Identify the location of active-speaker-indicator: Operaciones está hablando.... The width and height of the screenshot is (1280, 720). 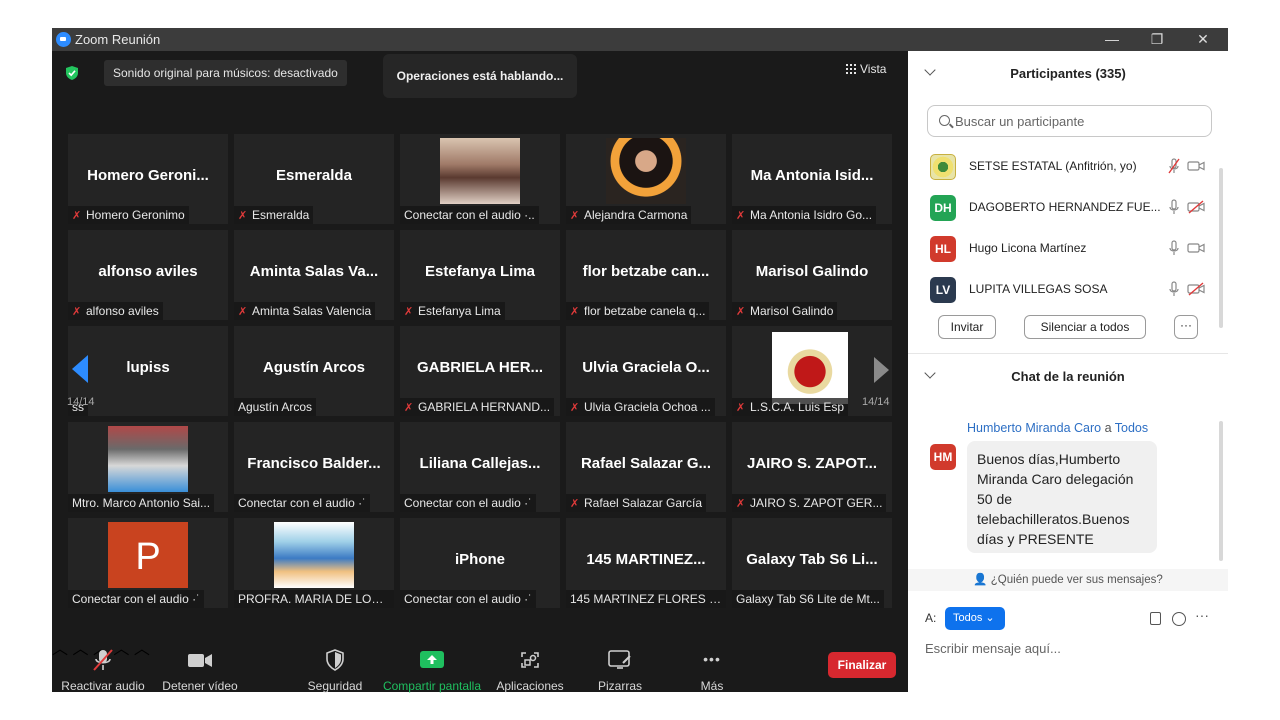
(480, 76).